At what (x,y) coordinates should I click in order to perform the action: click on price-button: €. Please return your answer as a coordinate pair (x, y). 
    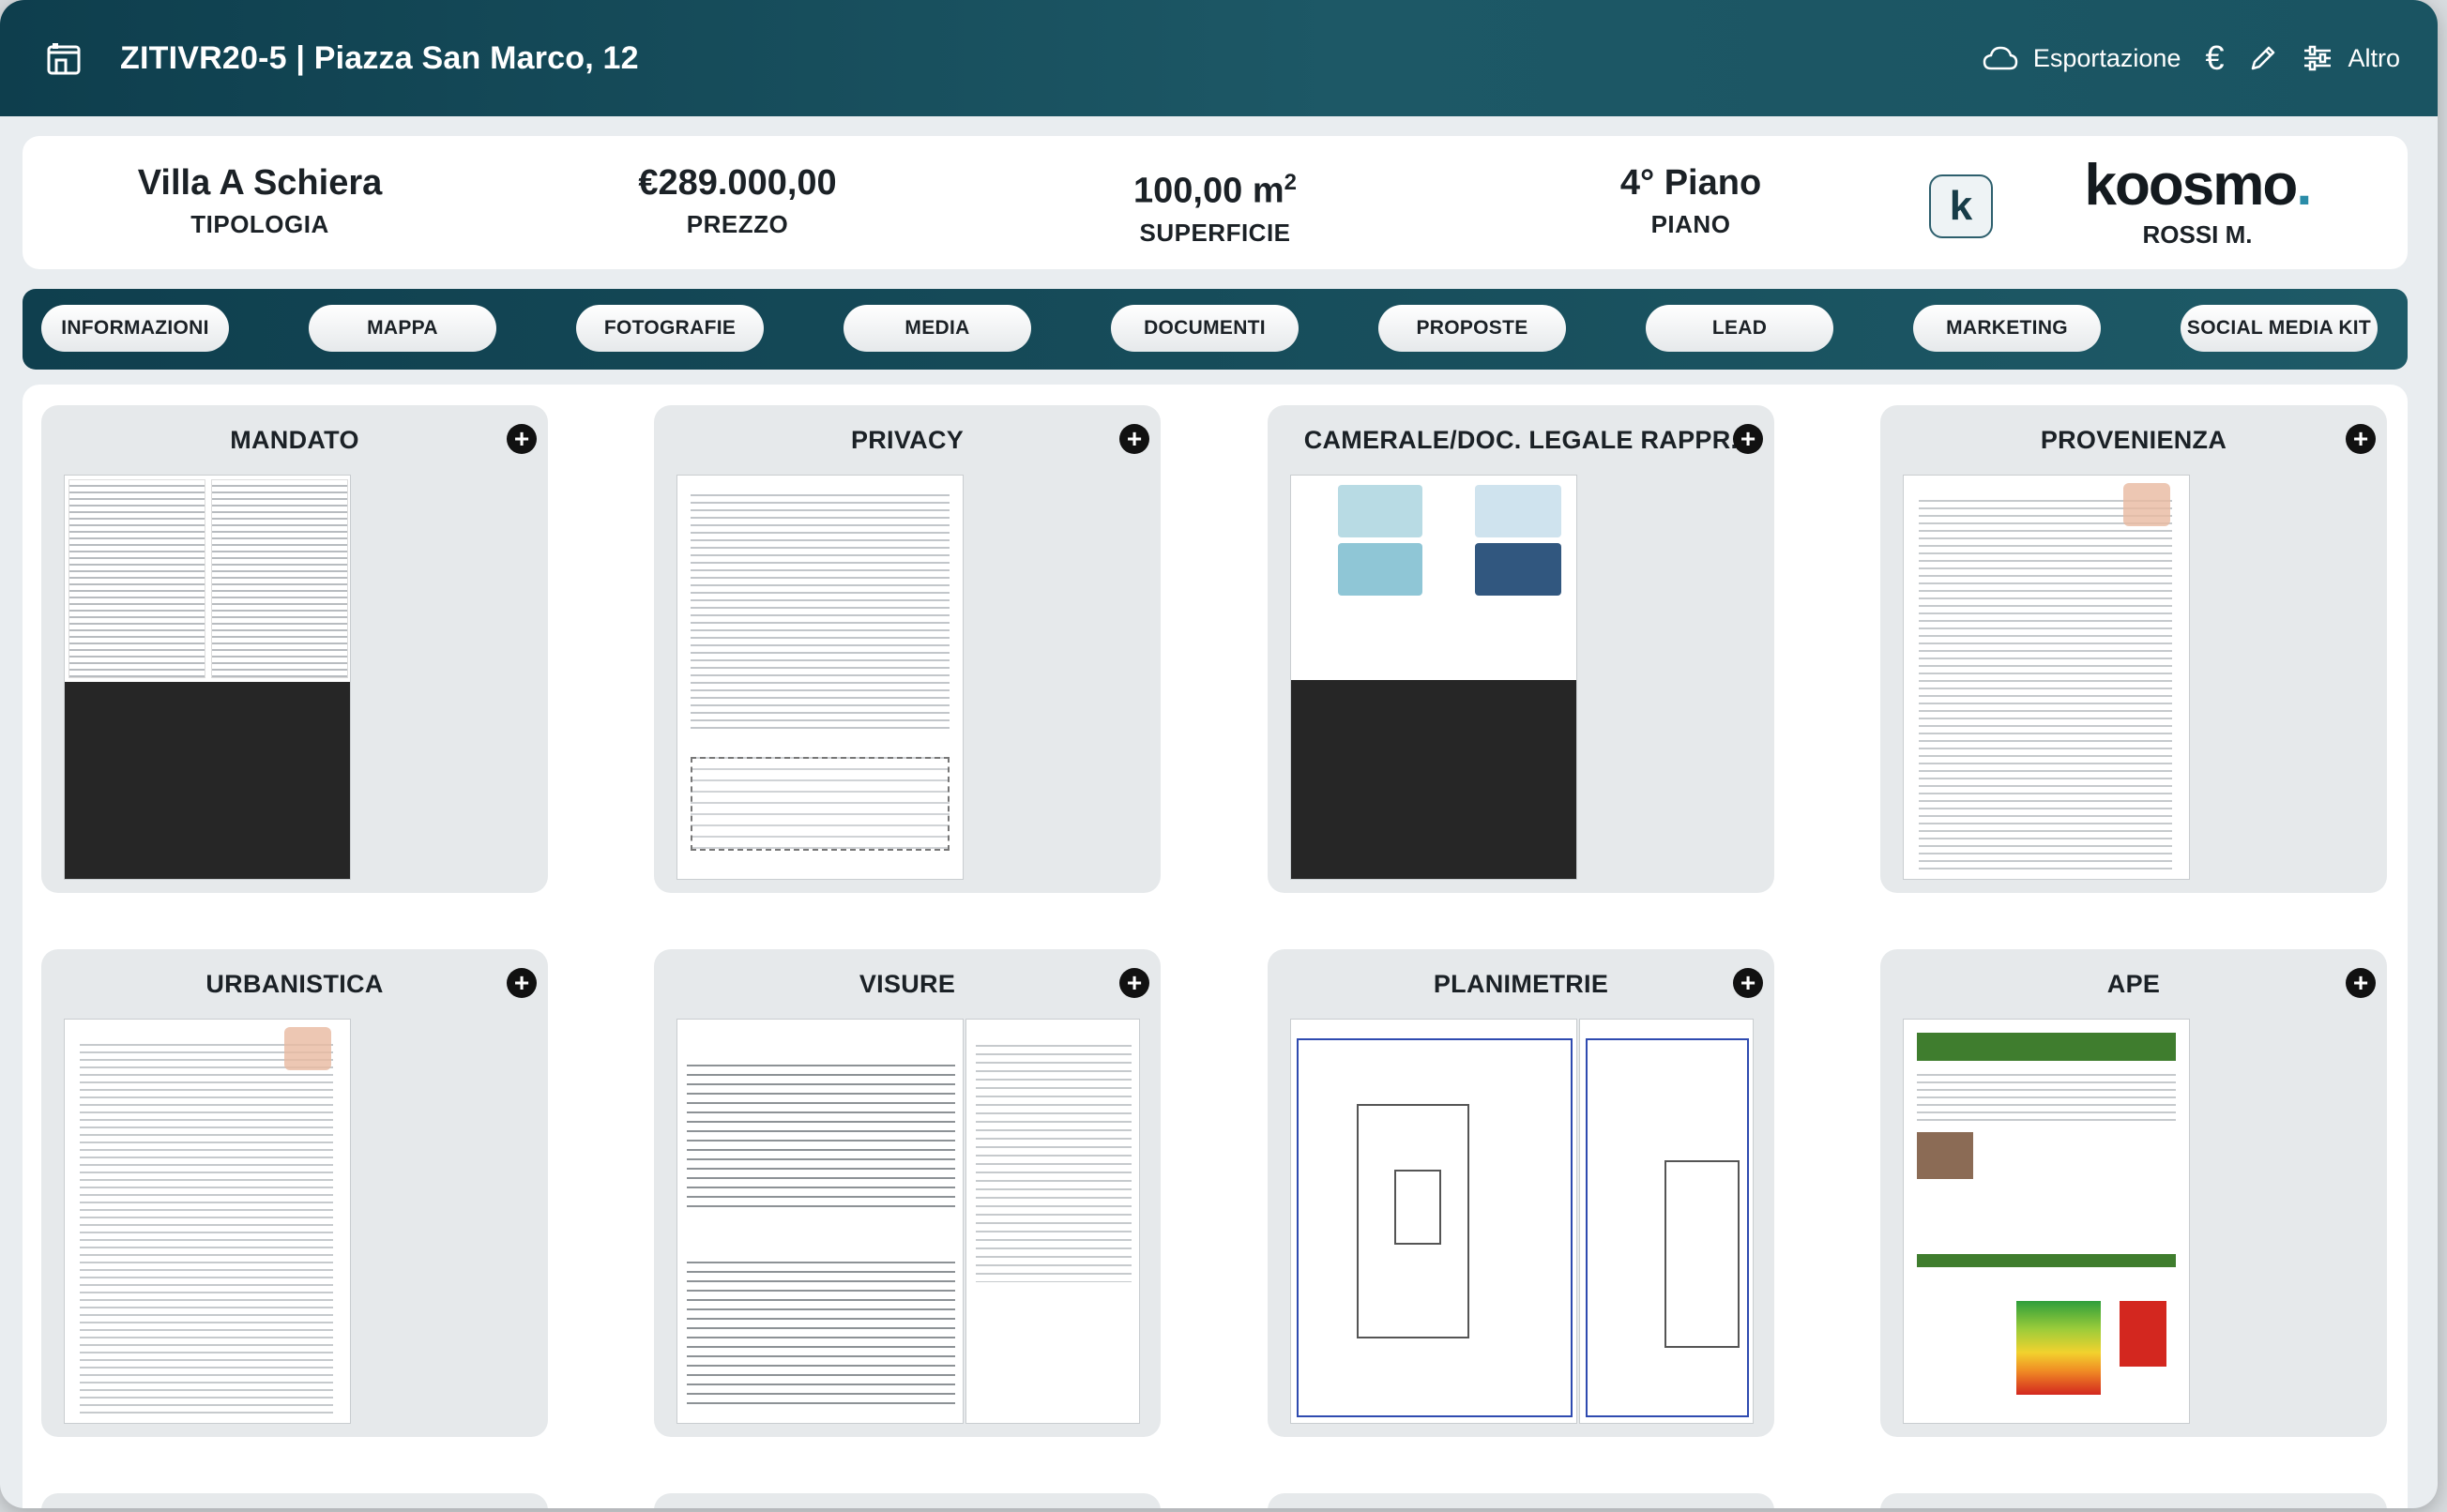
    Looking at the image, I should click on (2214, 58).